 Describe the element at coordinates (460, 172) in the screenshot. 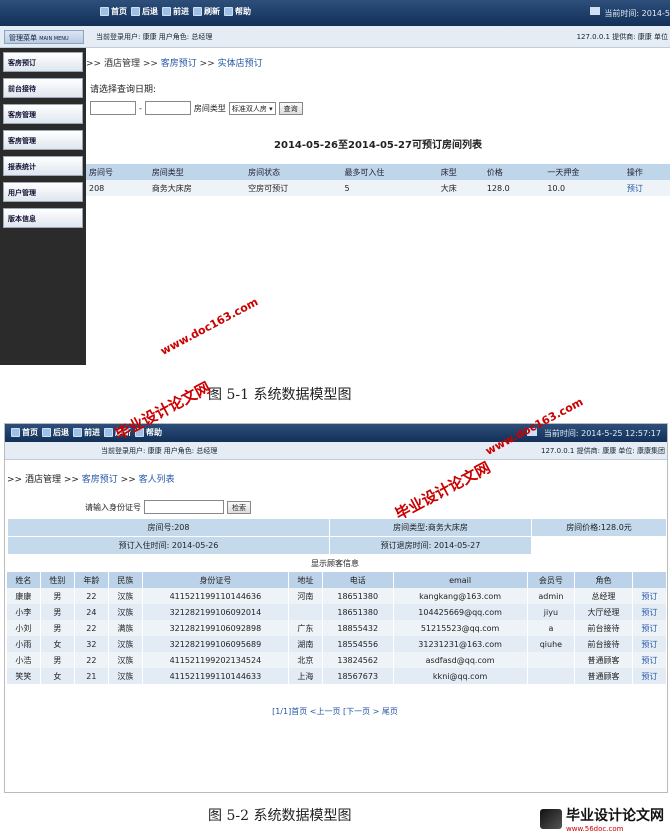

I see `header-cell: 床型` at that location.